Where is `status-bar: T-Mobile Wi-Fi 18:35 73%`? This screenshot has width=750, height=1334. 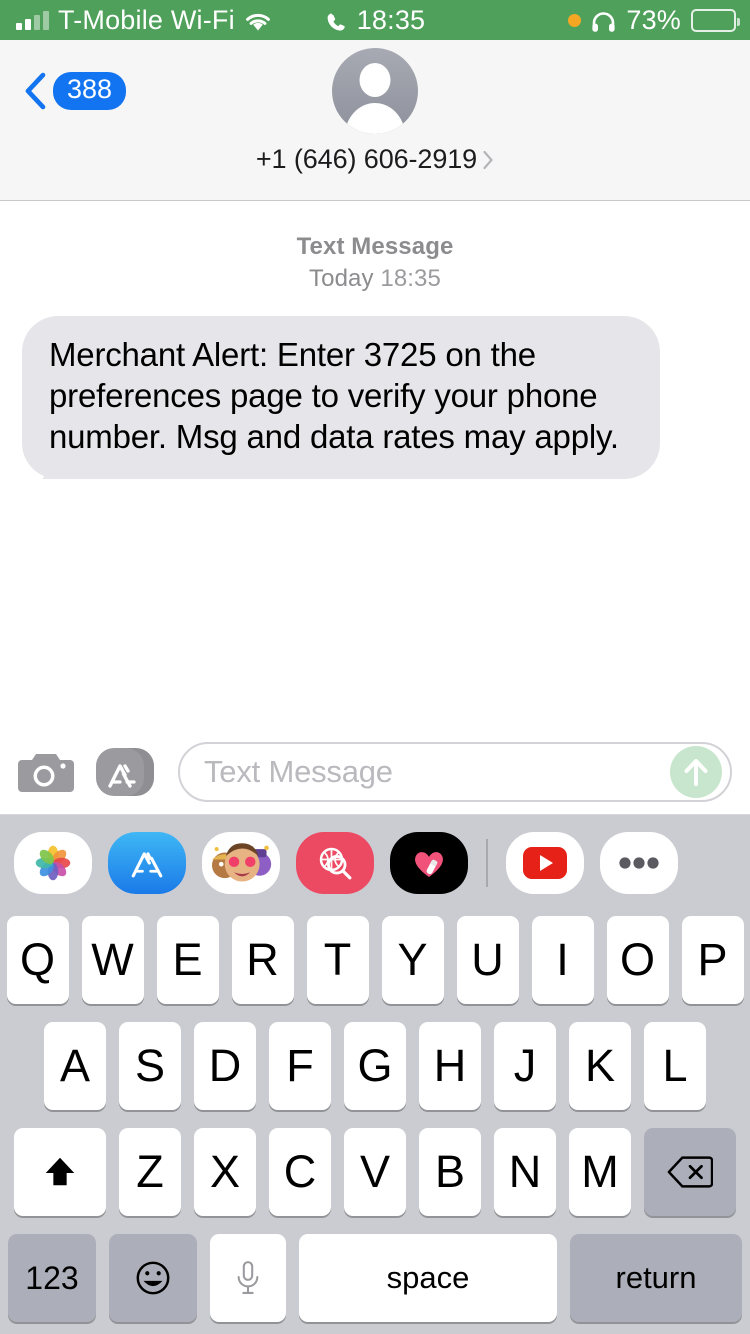
status-bar: T-Mobile Wi-Fi 18:35 73% is located at coordinates (375, 20).